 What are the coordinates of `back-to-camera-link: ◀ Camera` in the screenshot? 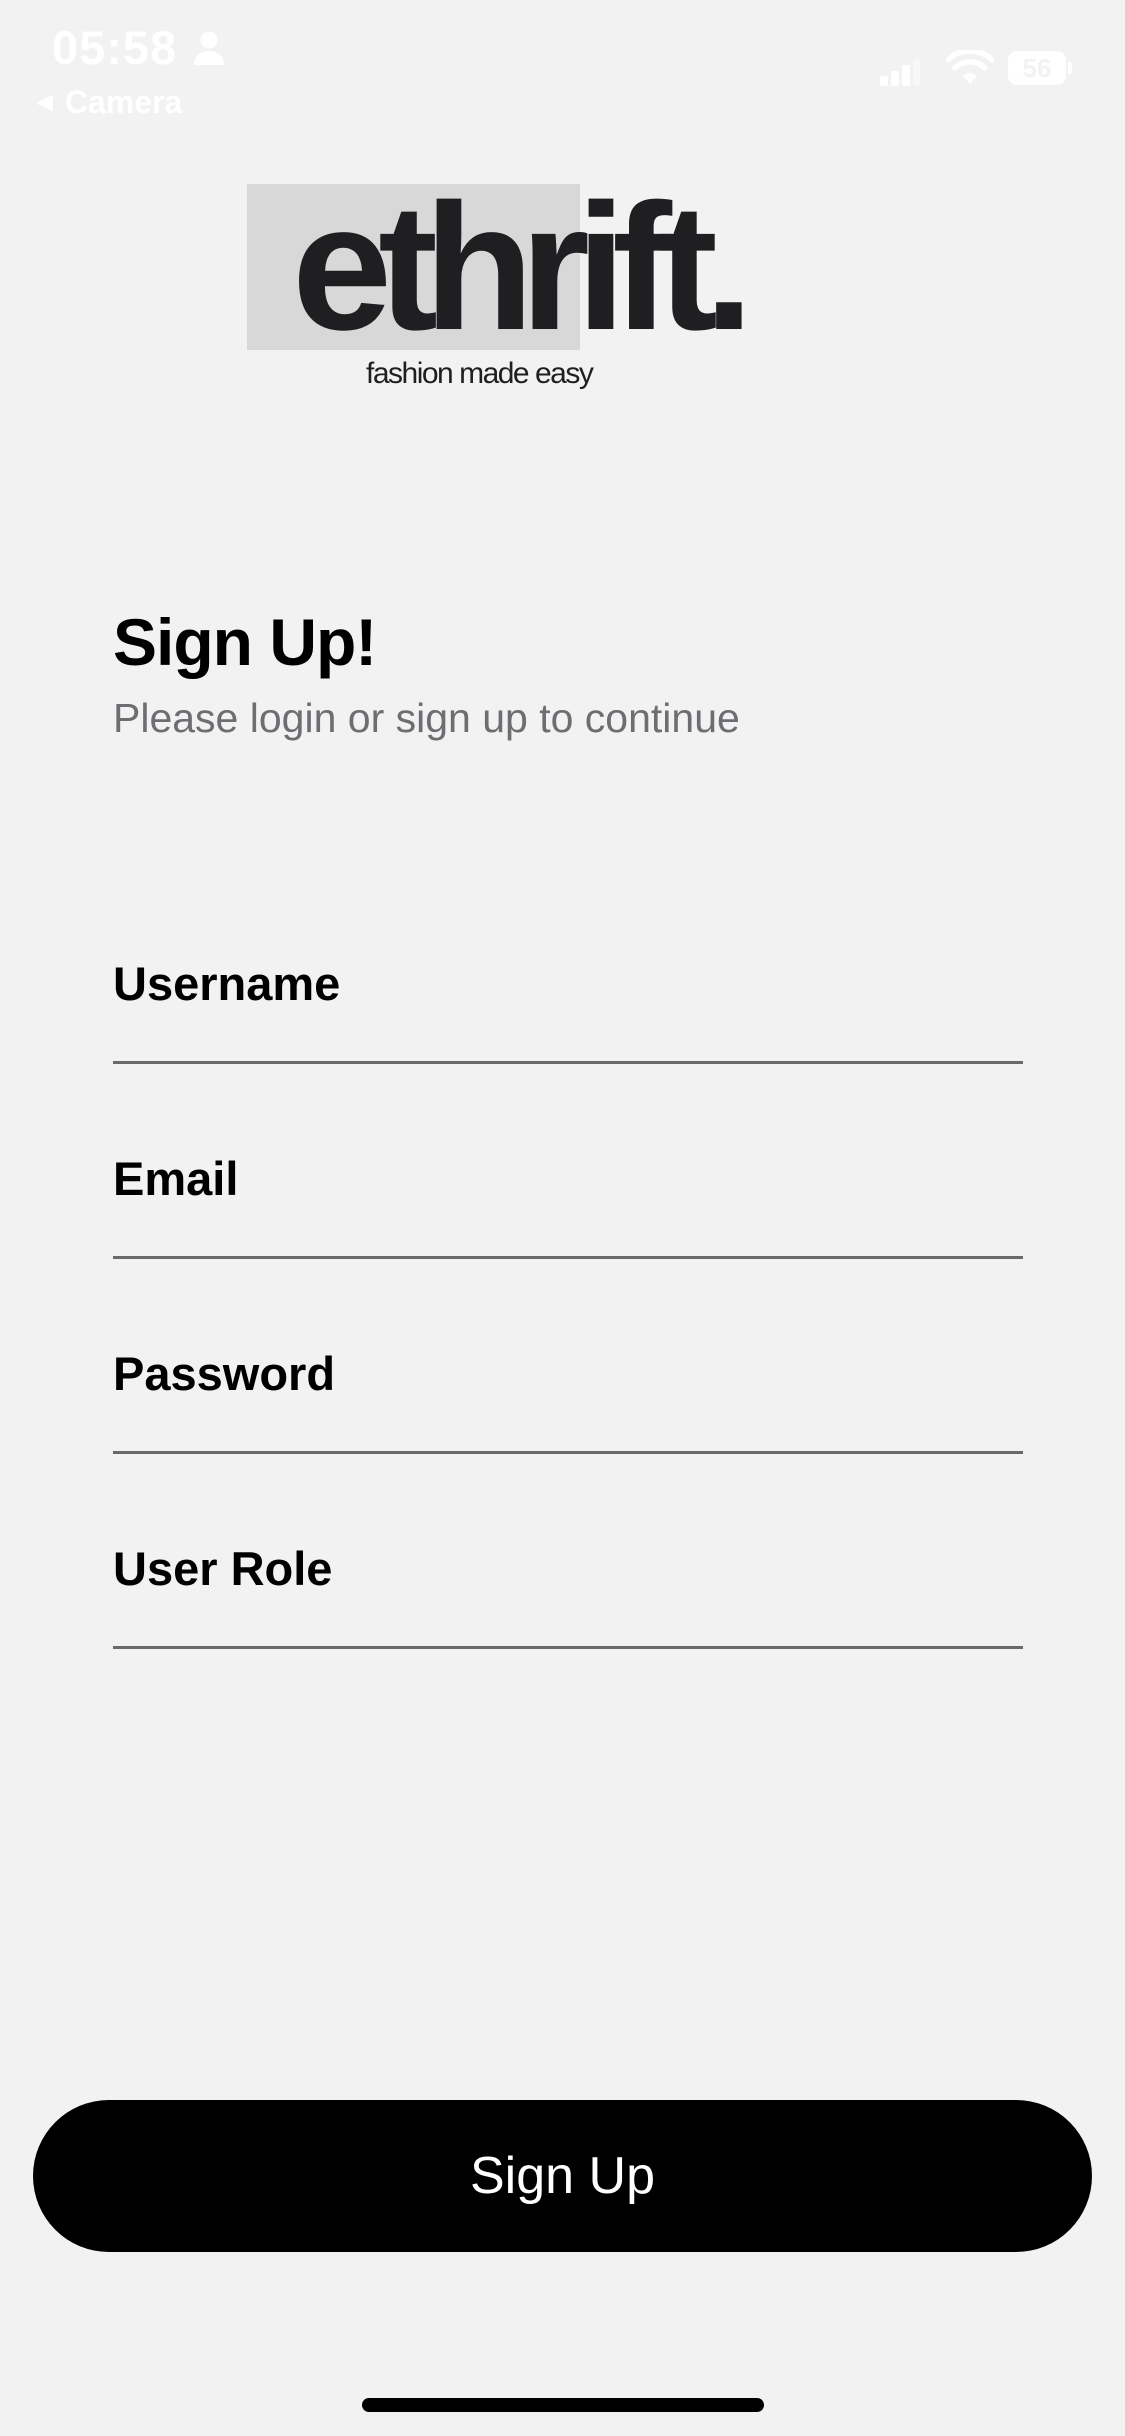 It's located at (109, 102).